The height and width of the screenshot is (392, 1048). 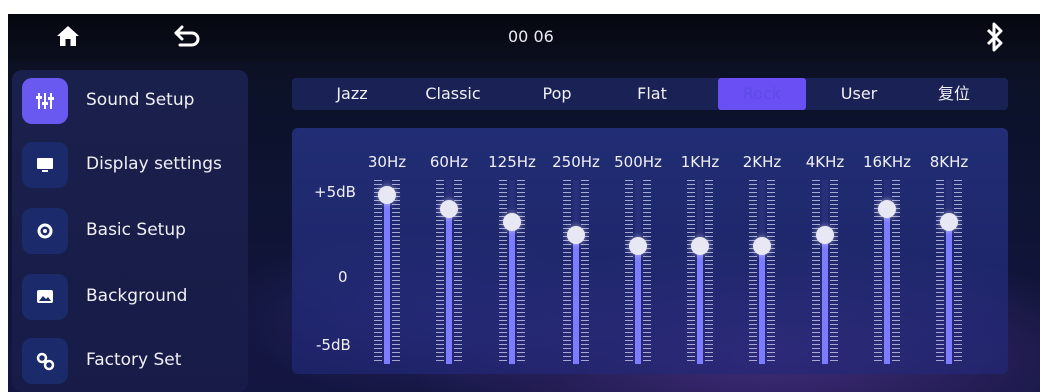 What do you see at coordinates (638, 162) in the screenshot?
I see `band-freq-label: 500Hz` at bounding box center [638, 162].